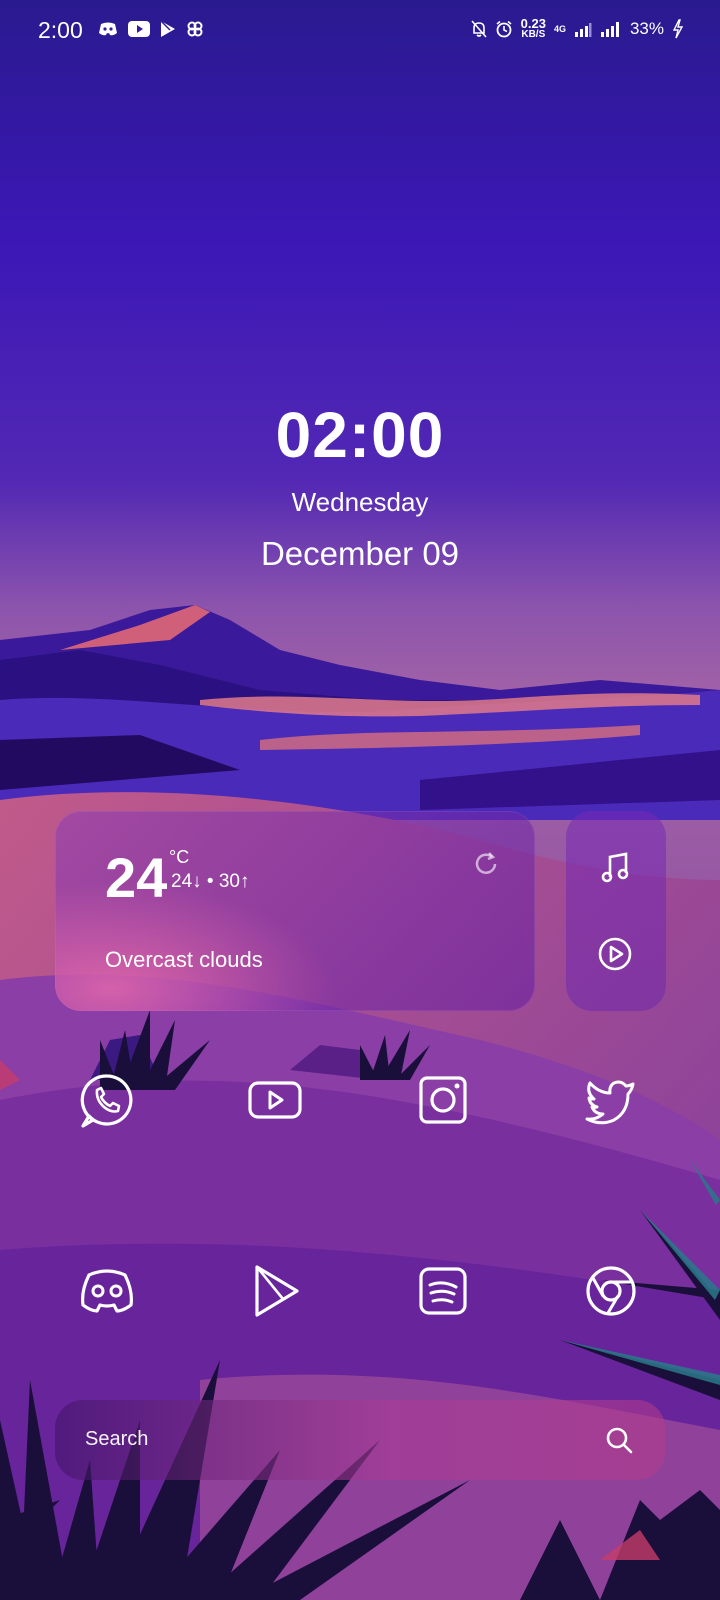 The image size is (720, 1600). I want to click on speed-value: 0.23, so click(533, 23).